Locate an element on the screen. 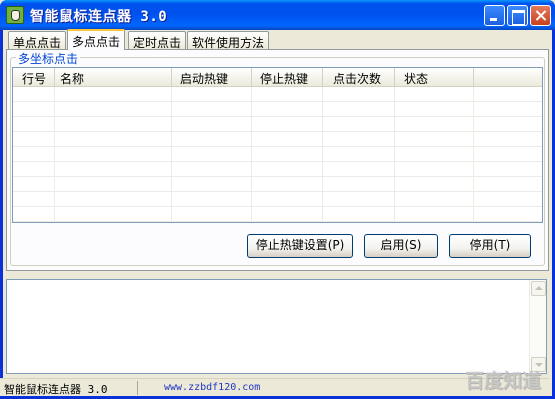 This screenshot has width=555, height=399. maximize-button is located at coordinates (517, 15).